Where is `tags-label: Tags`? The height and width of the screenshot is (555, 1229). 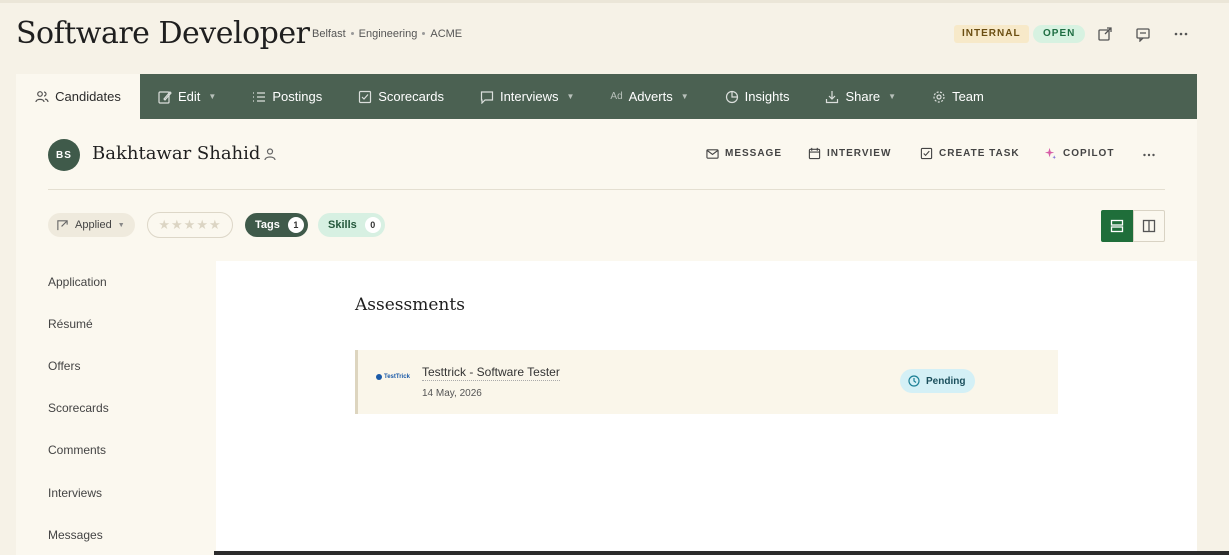 tags-label: Tags is located at coordinates (267, 225).